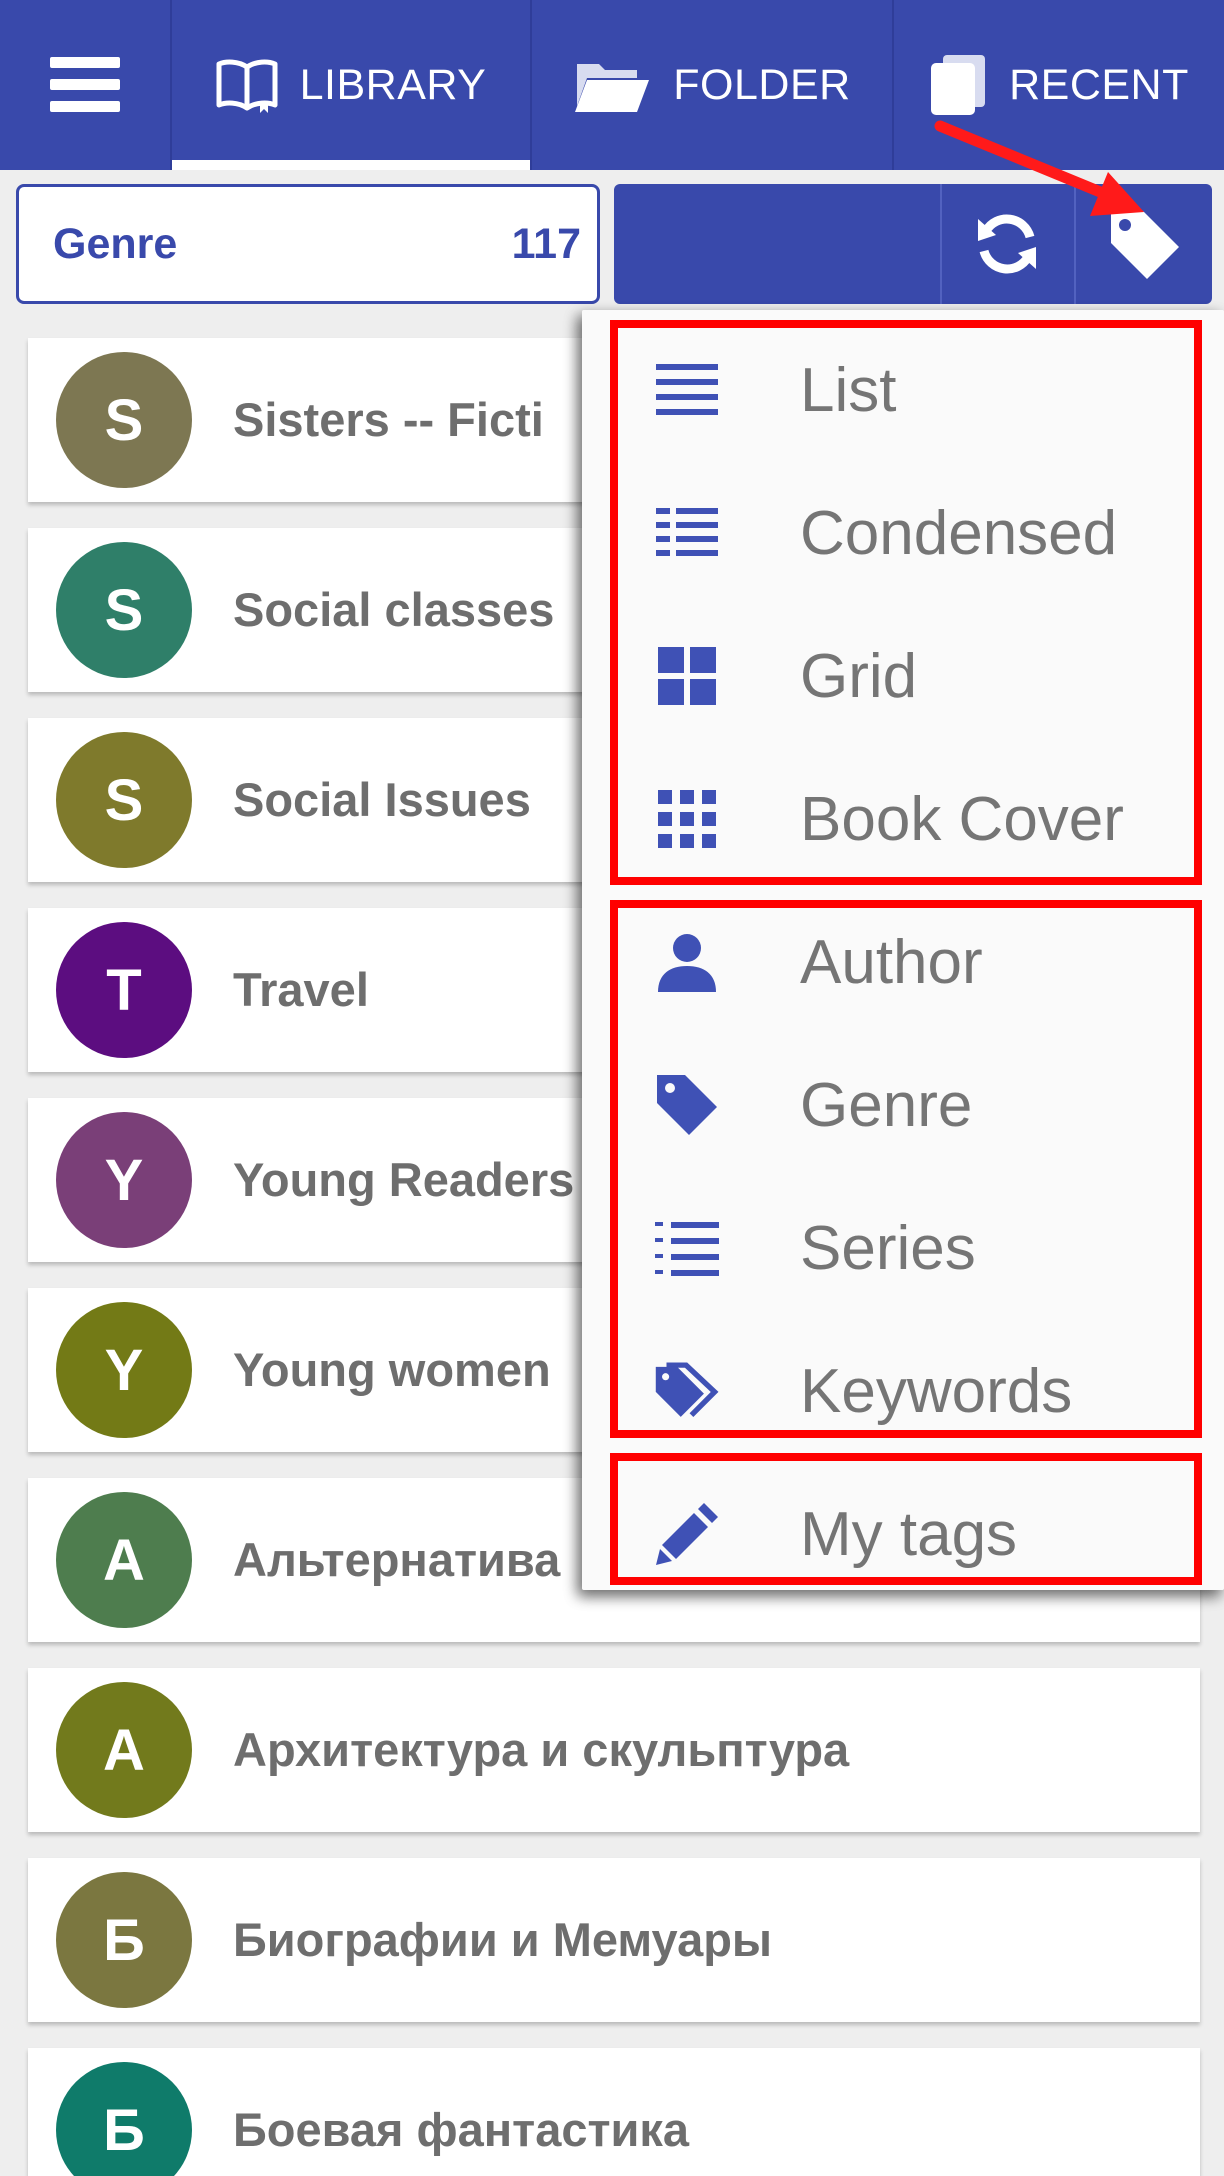  What do you see at coordinates (308, 244) in the screenshot?
I see `group-by-selector: Genre 117` at bounding box center [308, 244].